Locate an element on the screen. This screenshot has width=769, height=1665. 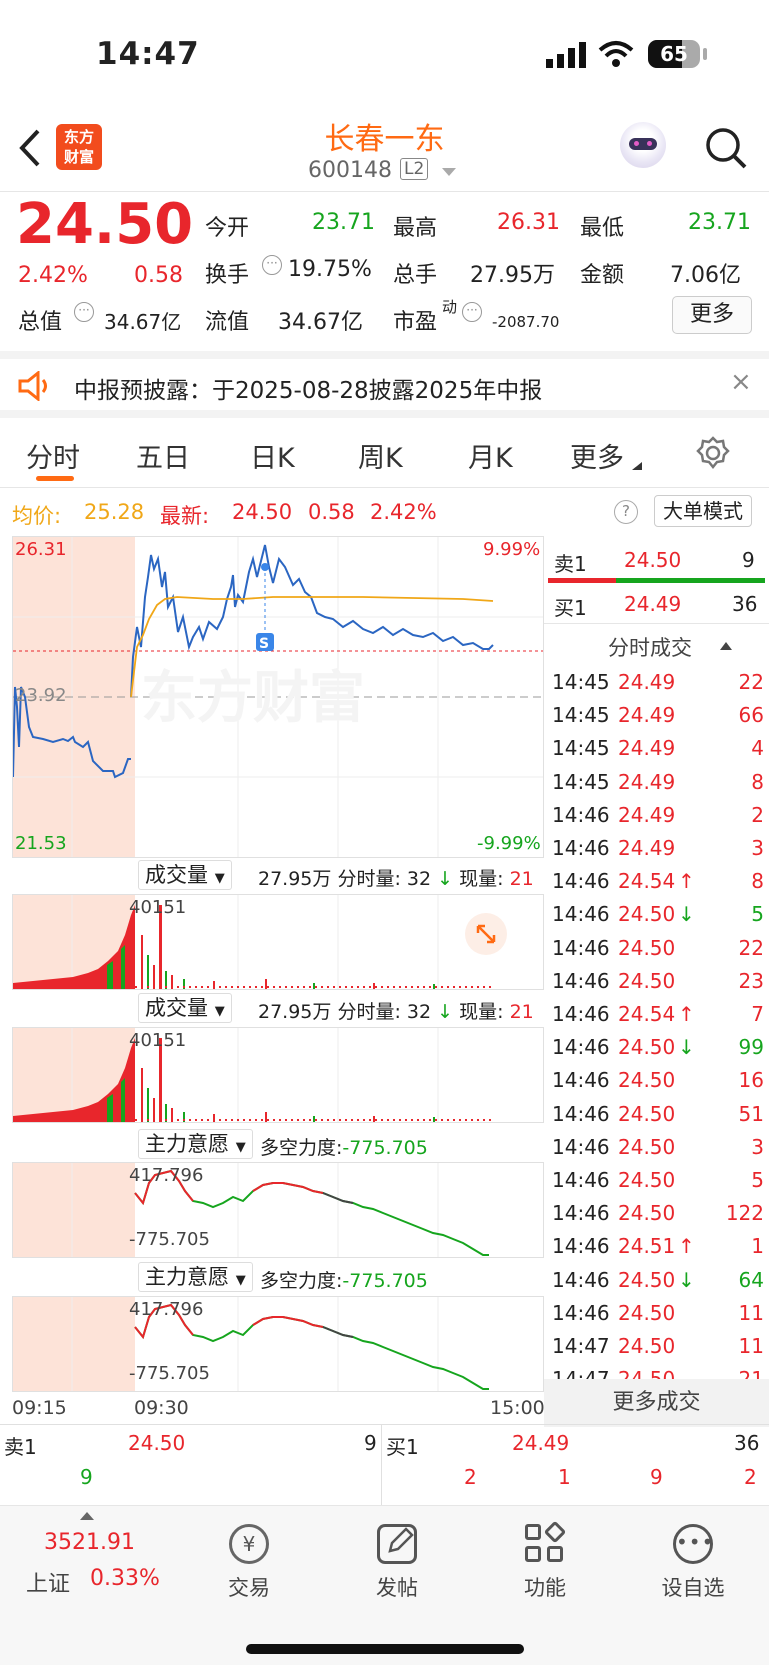
buy1-label: 买1 is located at coordinates (570, 608).